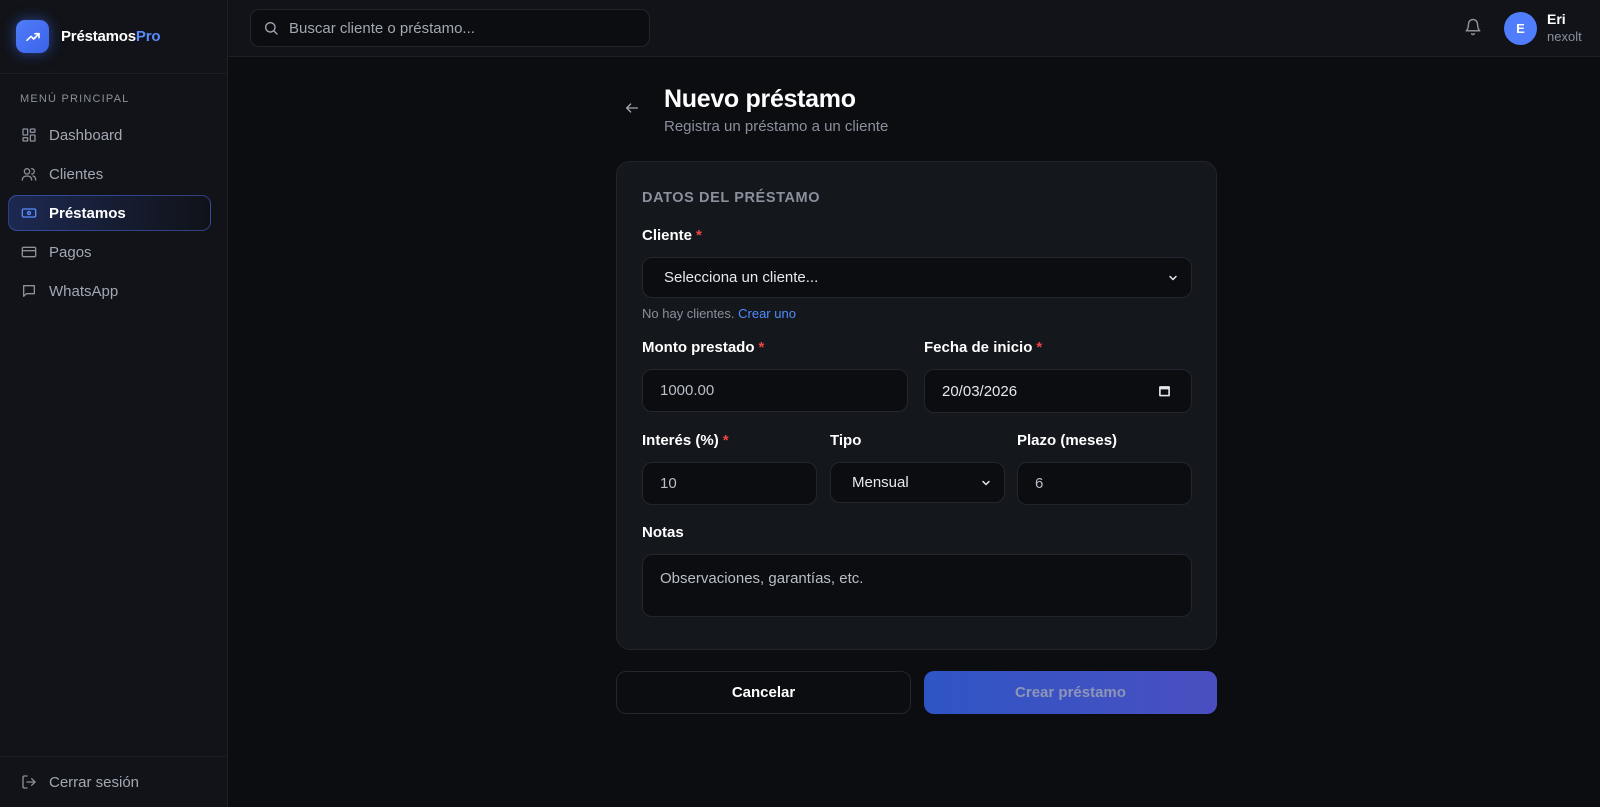  What do you see at coordinates (94, 782) in the screenshot?
I see `logout-label: Cerrar sesión` at bounding box center [94, 782].